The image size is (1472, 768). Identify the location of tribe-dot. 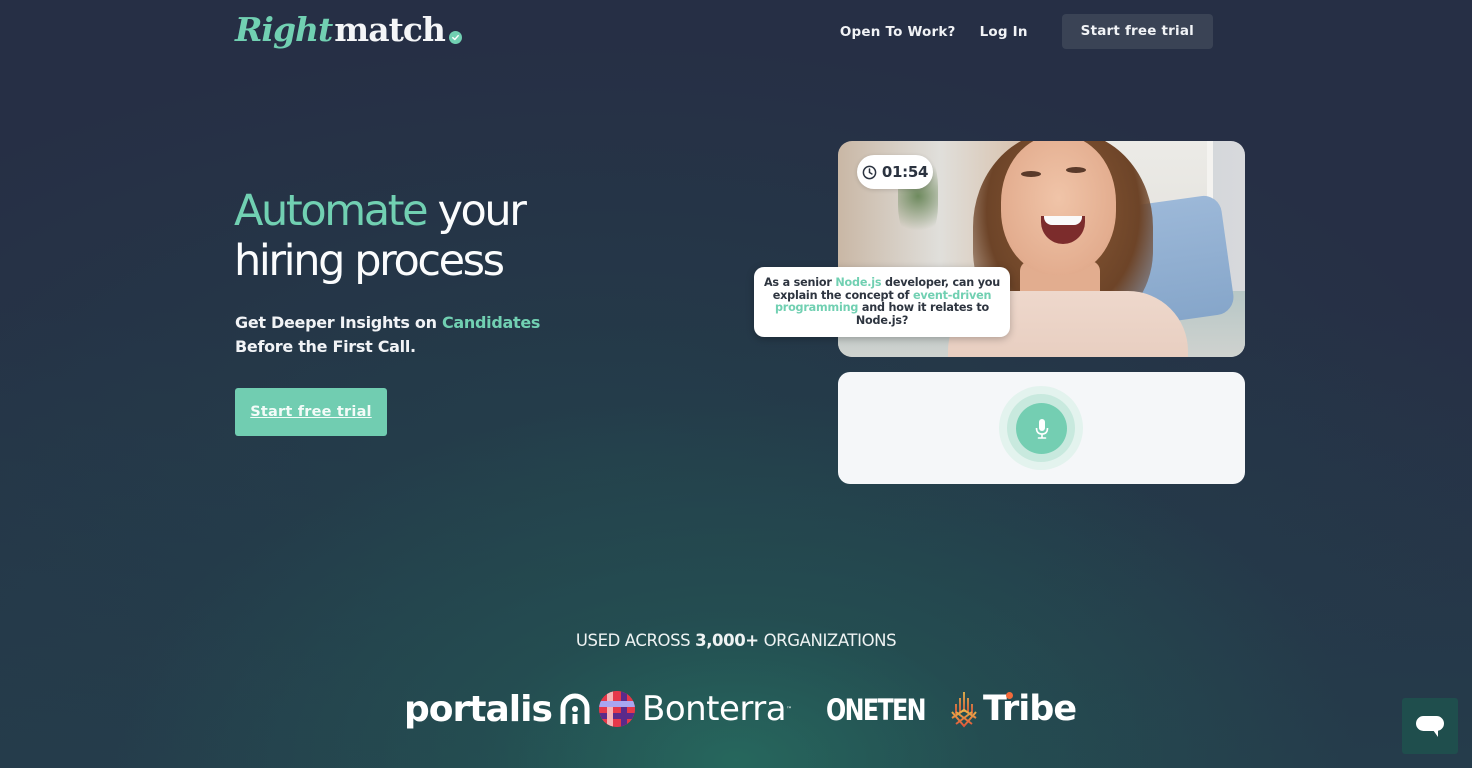
(1009, 695).